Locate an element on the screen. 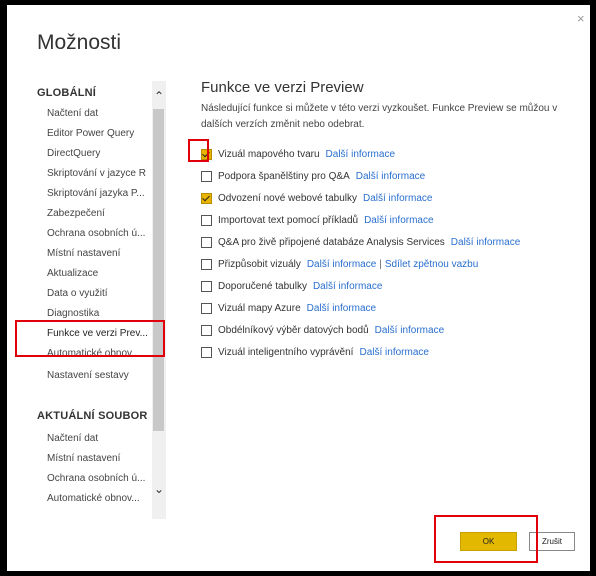 The image size is (596, 576). option-recommended-tables: Doporučené tabulky Další informace is located at coordinates (291, 286).